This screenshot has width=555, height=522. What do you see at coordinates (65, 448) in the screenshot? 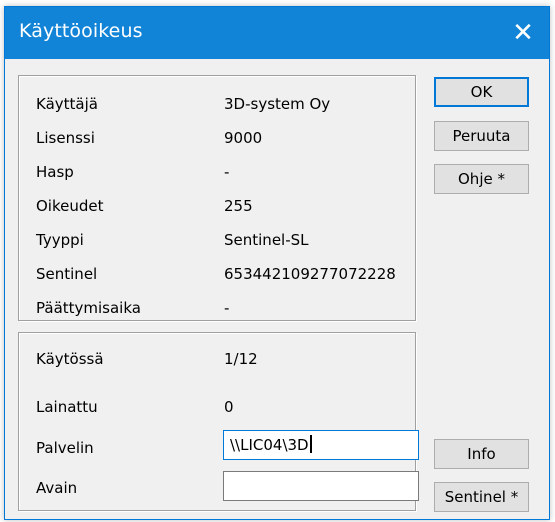
I see `server-label: Palvelin` at bounding box center [65, 448].